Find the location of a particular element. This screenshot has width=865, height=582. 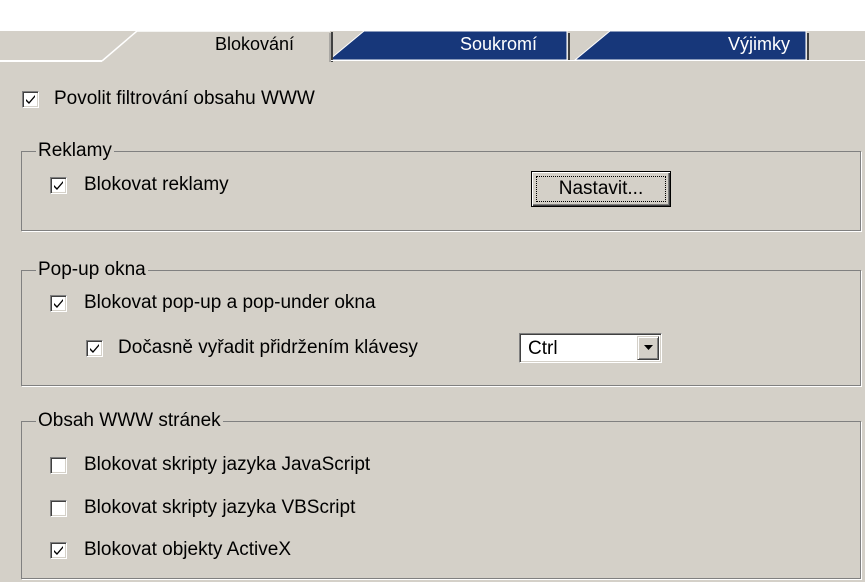

chevron-down-icon is located at coordinates (648, 347).